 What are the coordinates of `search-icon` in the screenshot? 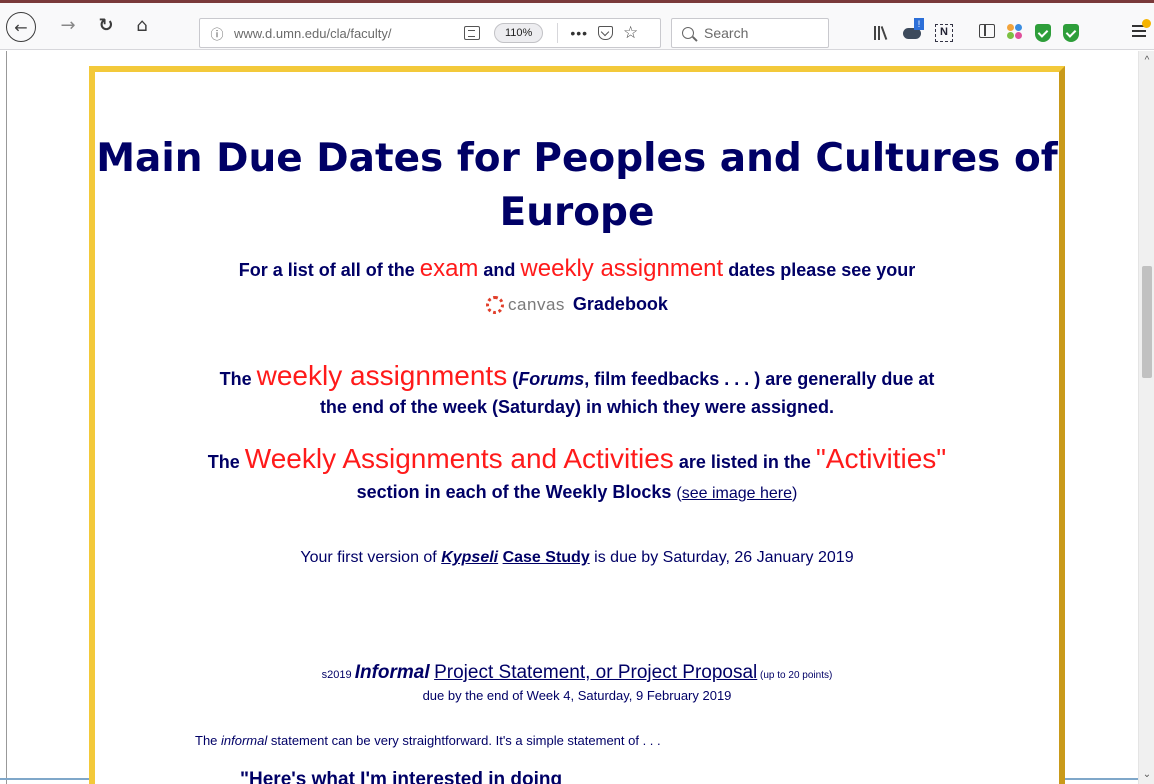 It's located at (688, 33).